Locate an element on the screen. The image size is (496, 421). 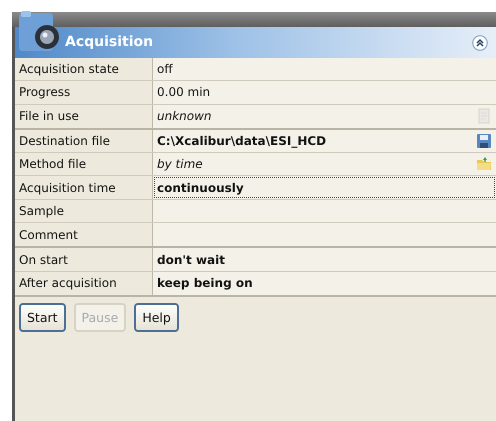
value-field: off is located at coordinates (324, 69).